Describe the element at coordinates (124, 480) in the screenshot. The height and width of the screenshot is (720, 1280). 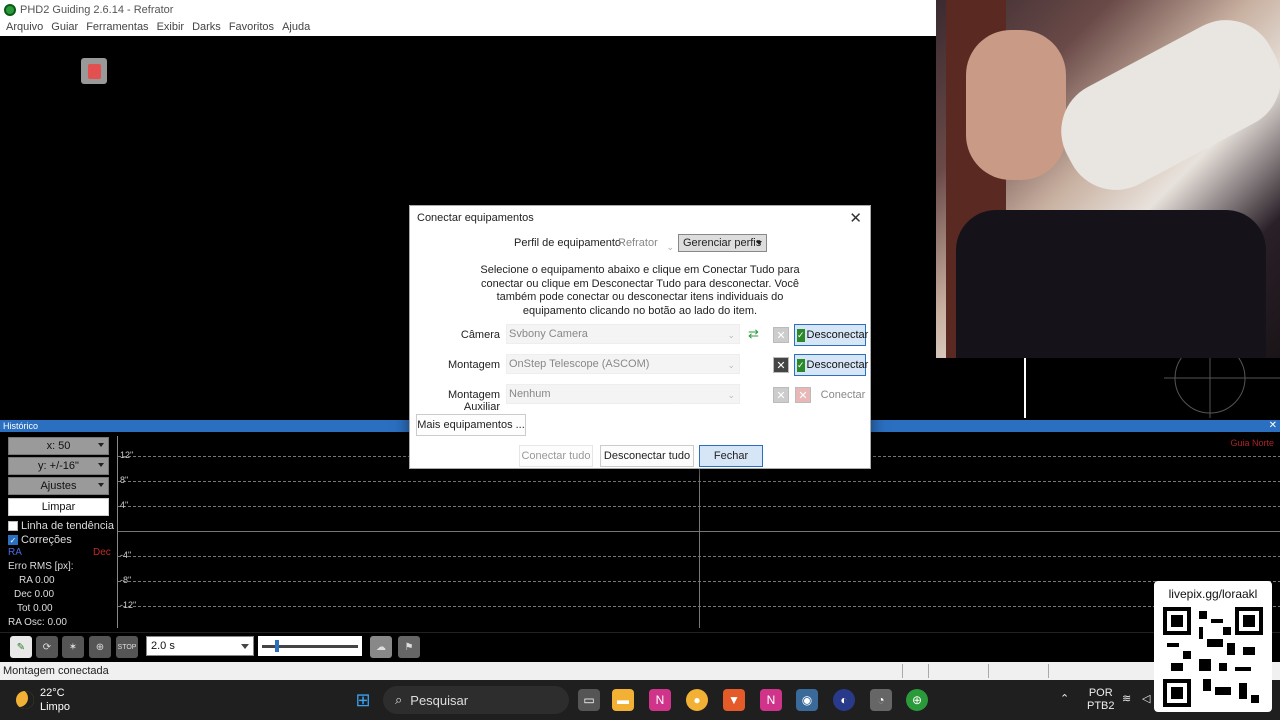
I see `y-tick: 8"` at that location.